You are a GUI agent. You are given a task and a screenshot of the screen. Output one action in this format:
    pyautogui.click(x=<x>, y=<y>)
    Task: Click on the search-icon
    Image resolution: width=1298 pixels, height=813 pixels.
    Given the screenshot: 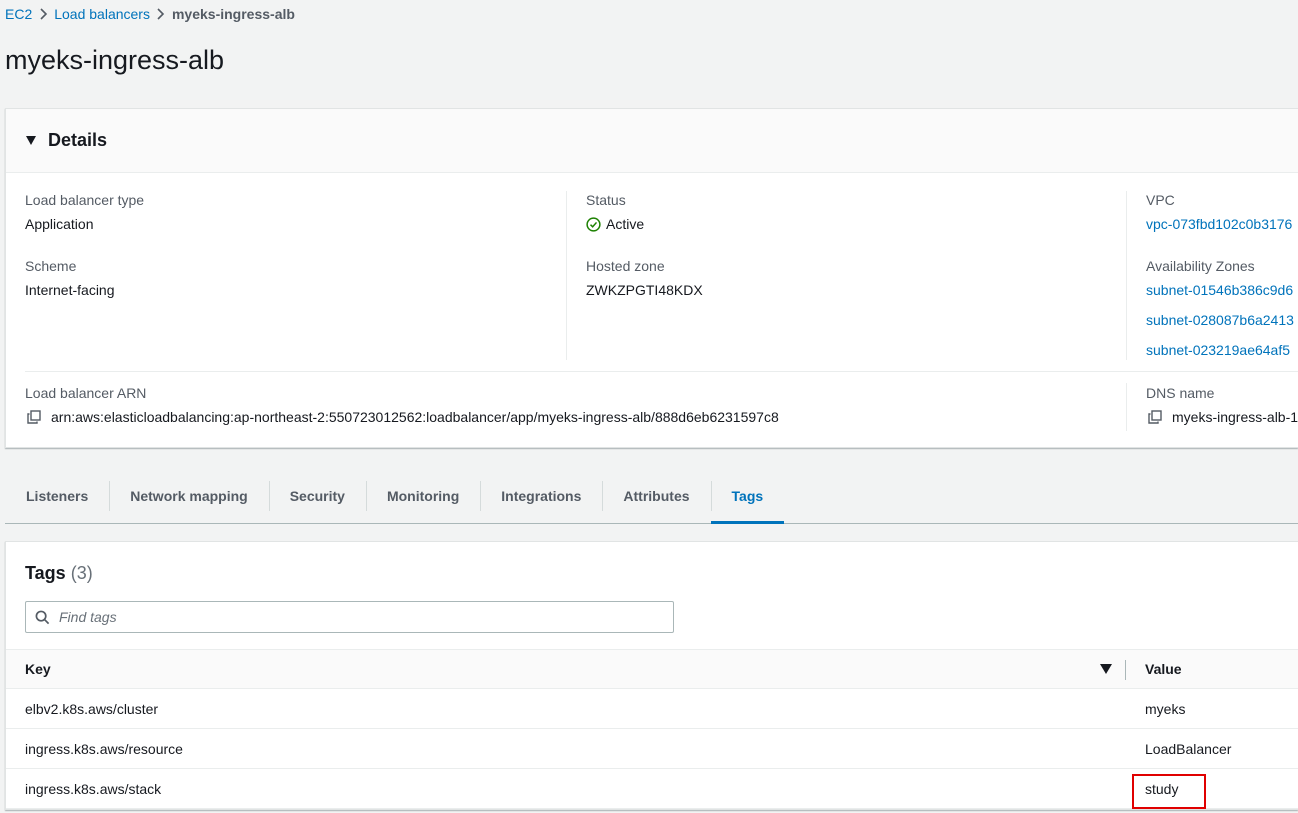 What is the action you would take?
    pyautogui.click(x=42, y=617)
    